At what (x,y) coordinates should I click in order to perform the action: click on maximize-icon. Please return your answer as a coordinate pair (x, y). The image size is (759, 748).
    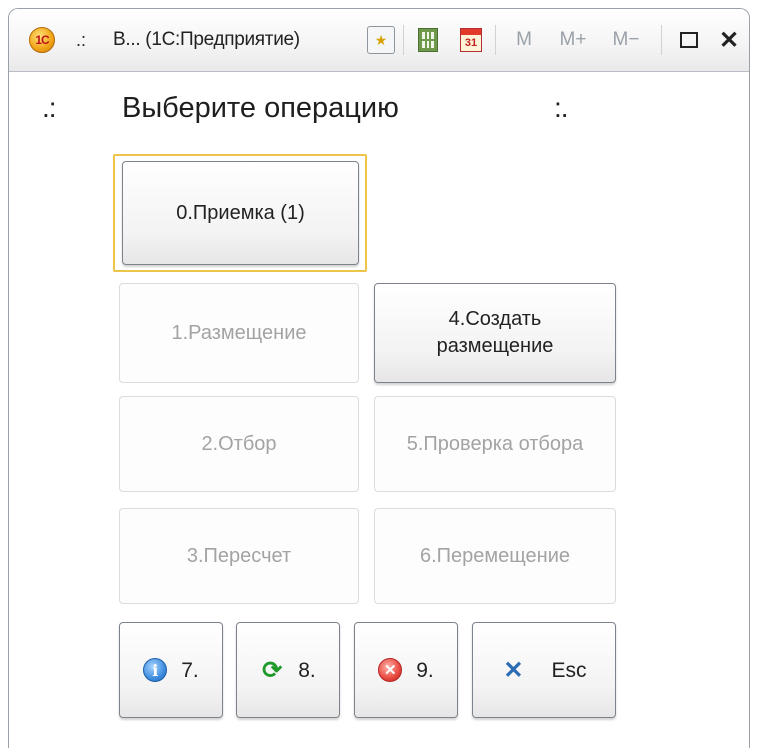
    Looking at the image, I should click on (689, 40).